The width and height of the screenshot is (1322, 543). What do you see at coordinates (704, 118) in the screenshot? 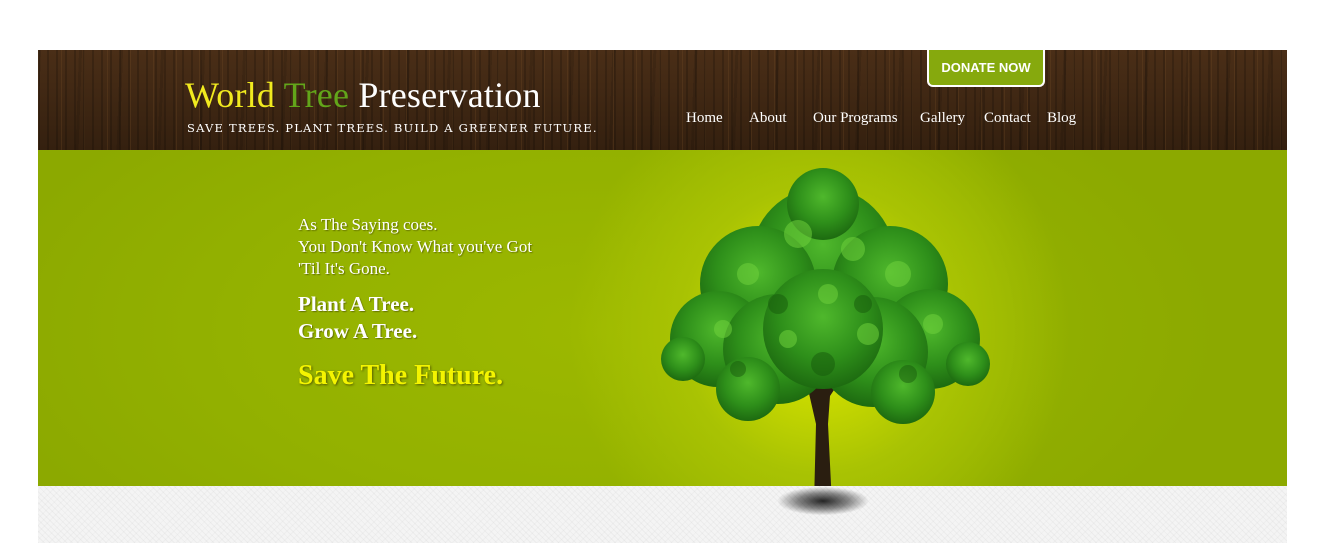
I see `nav-home: Home` at bounding box center [704, 118].